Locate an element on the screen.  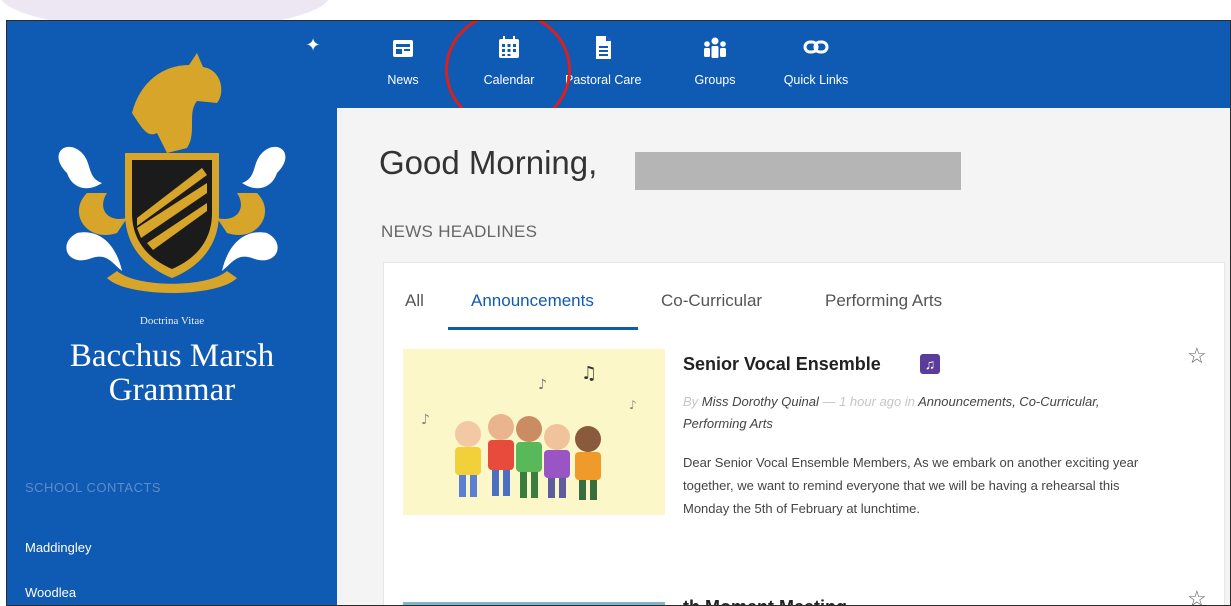
pin-icon: ✦ is located at coordinates (313, 45).